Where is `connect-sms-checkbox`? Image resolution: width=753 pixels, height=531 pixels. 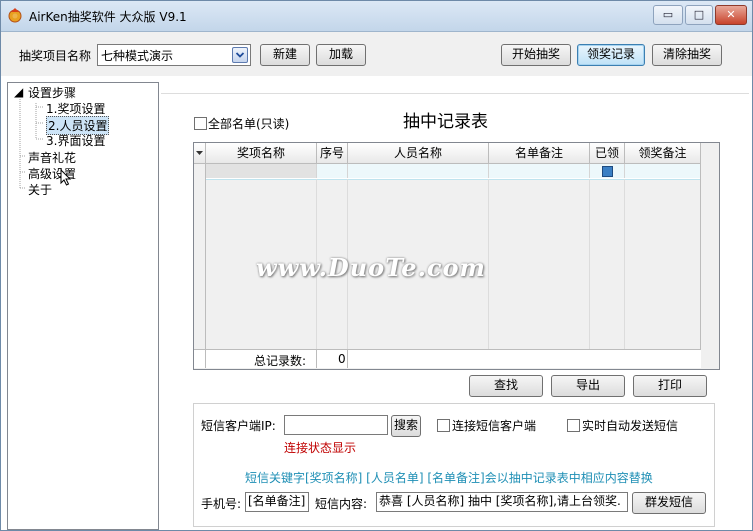
connect-sms-checkbox is located at coordinates (443, 425).